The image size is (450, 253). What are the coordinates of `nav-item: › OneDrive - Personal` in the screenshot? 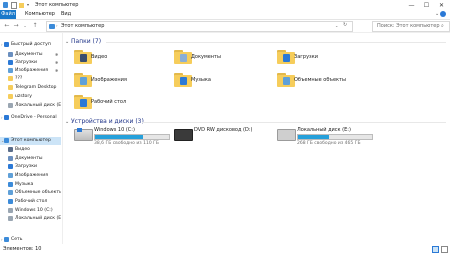 It's located at (30, 118).